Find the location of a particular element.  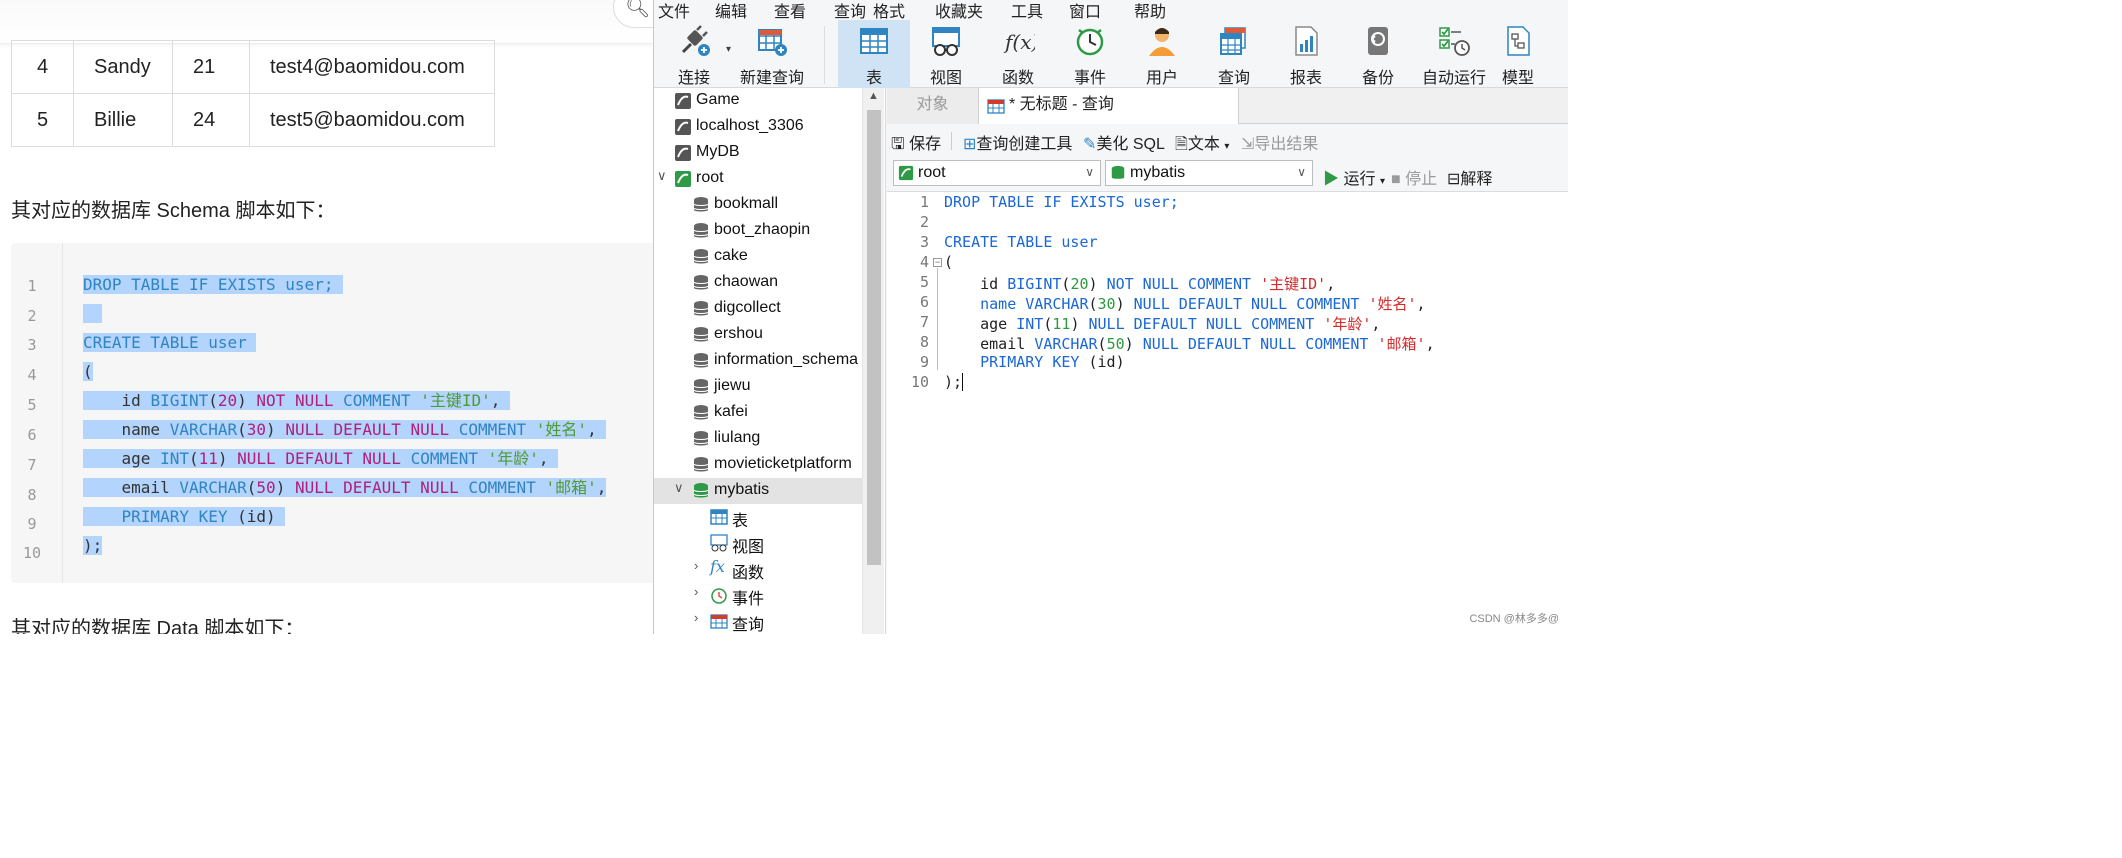

table-tool-button: 表 is located at coordinates (874, 54).